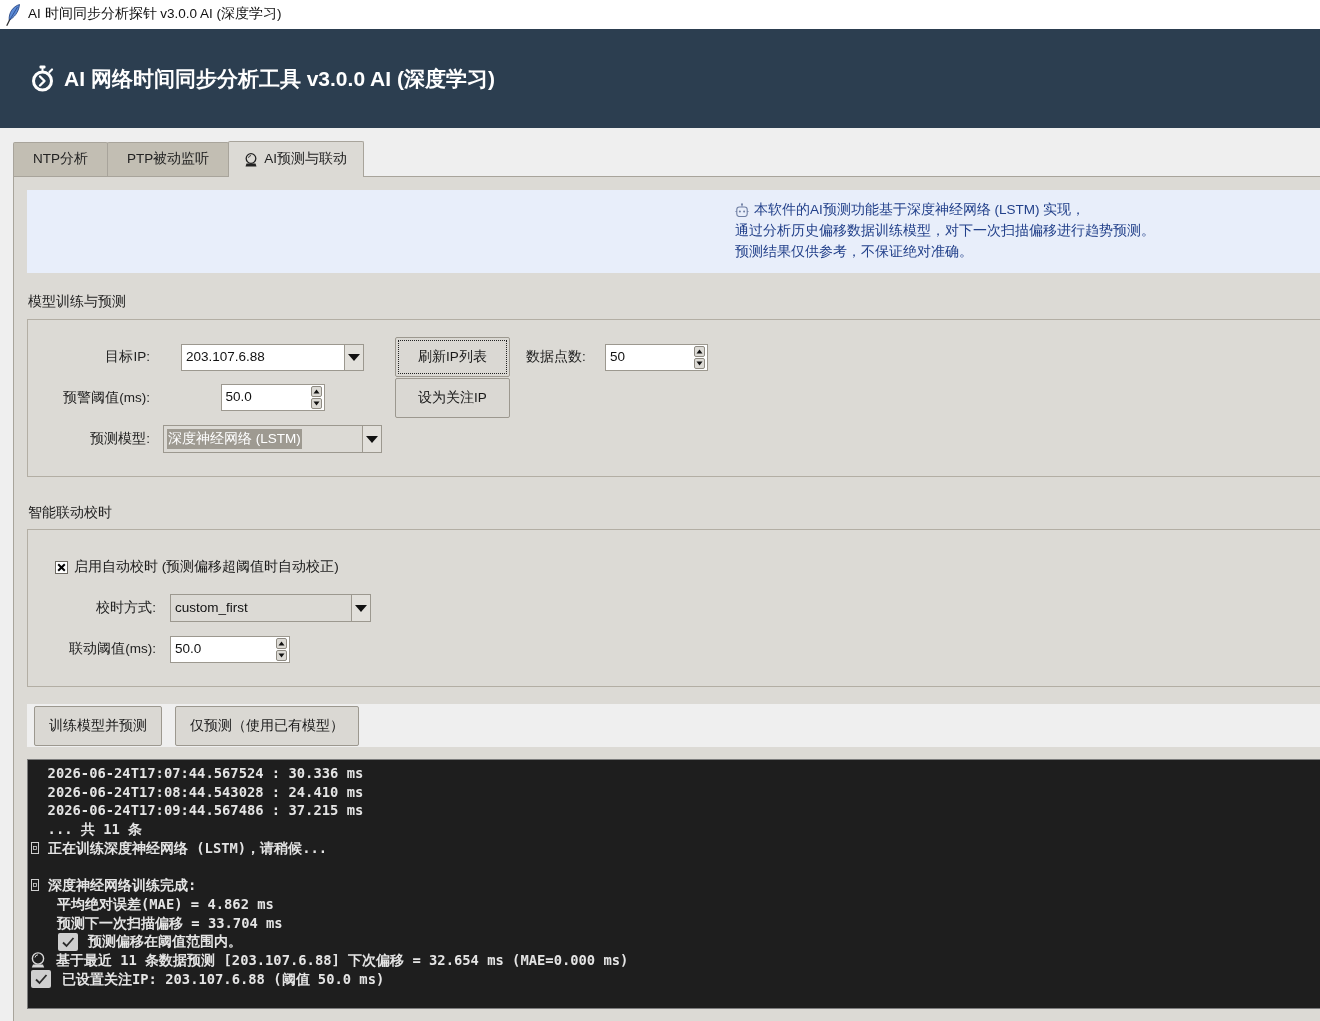 The image size is (1320, 1021). What do you see at coordinates (120, 439) in the screenshot?
I see `field-label: 预测模型:` at bounding box center [120, 439].